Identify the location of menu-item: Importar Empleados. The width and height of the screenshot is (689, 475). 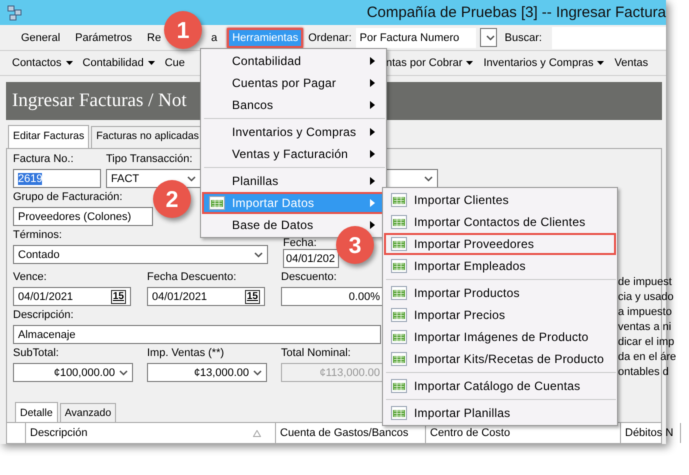
(500, 266).